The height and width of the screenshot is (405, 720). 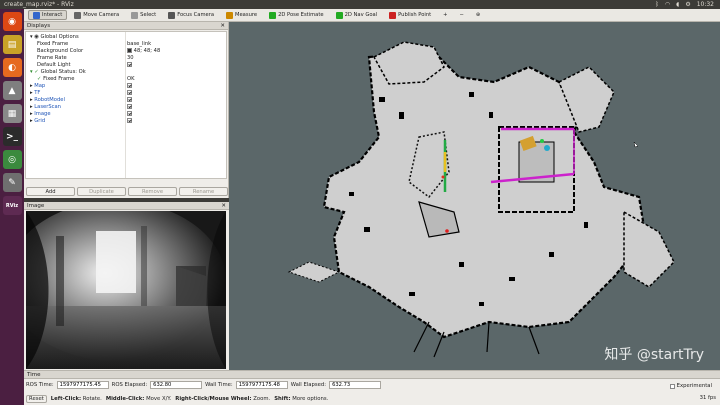 What do you see at coordinates (203, 191) in the screenshot?
I see `rename-button: Rename` at bounding box center [203, 191].